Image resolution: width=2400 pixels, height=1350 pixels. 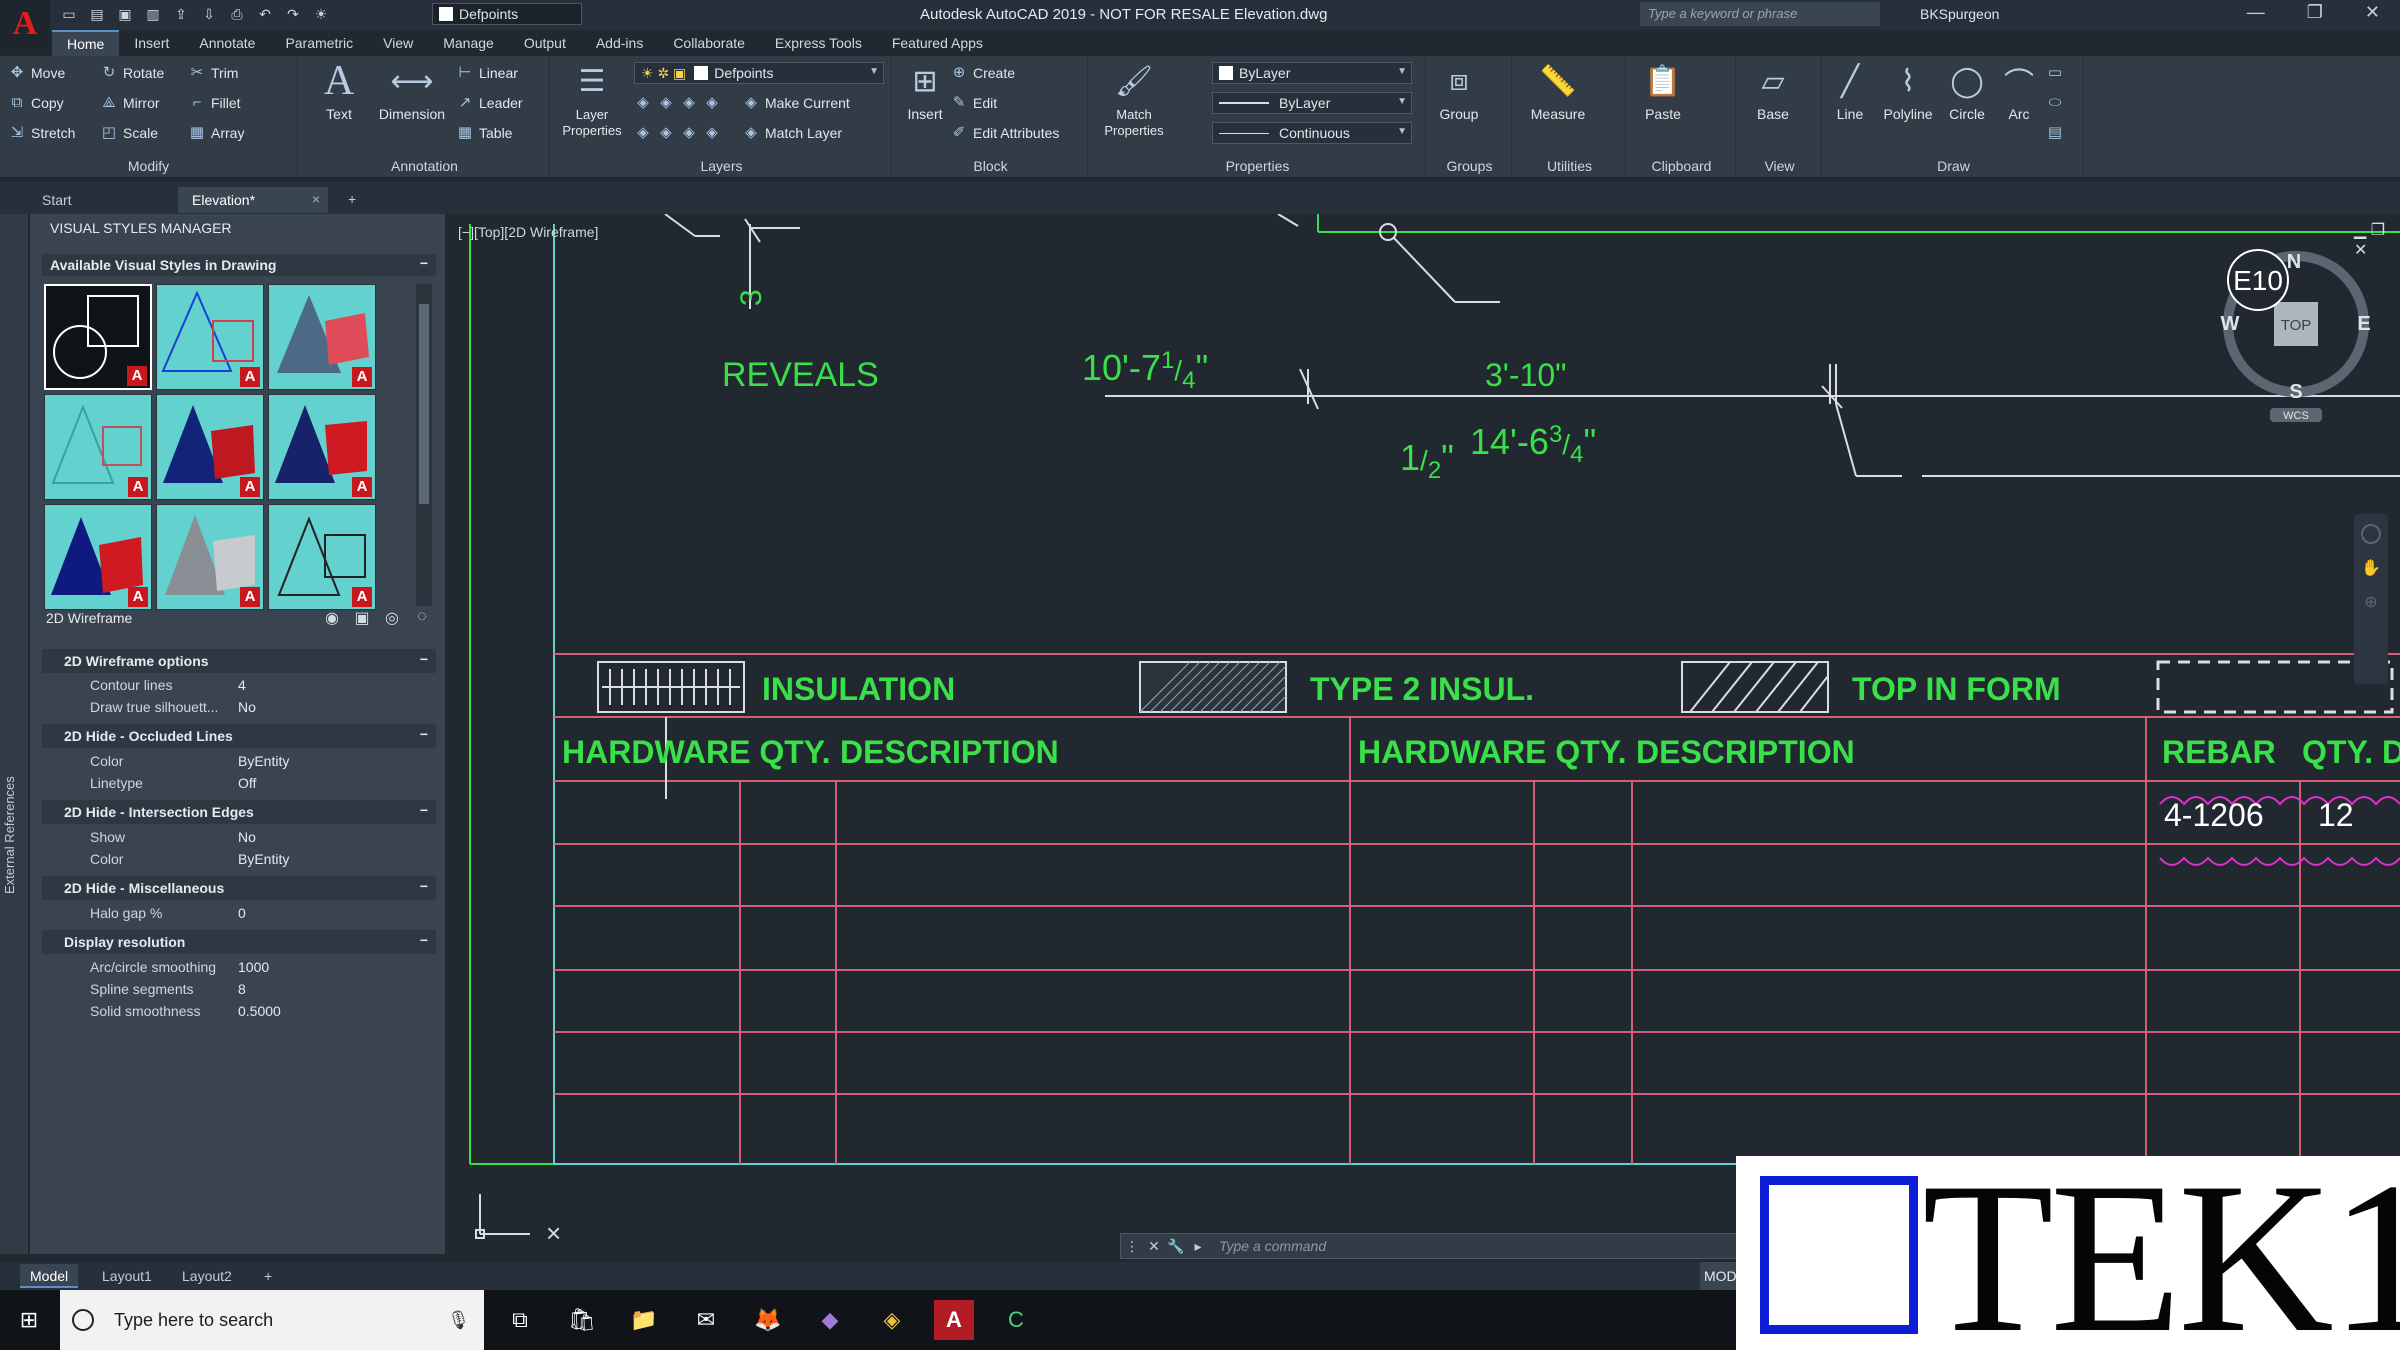 I want to click on array-button: ▦ Array, so click(x=216, y=133).